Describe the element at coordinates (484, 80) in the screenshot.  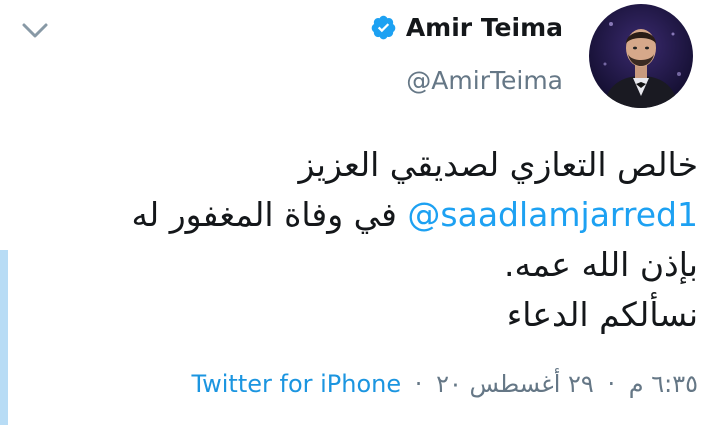
I see `author-handle: @AmirTeima` at that location.